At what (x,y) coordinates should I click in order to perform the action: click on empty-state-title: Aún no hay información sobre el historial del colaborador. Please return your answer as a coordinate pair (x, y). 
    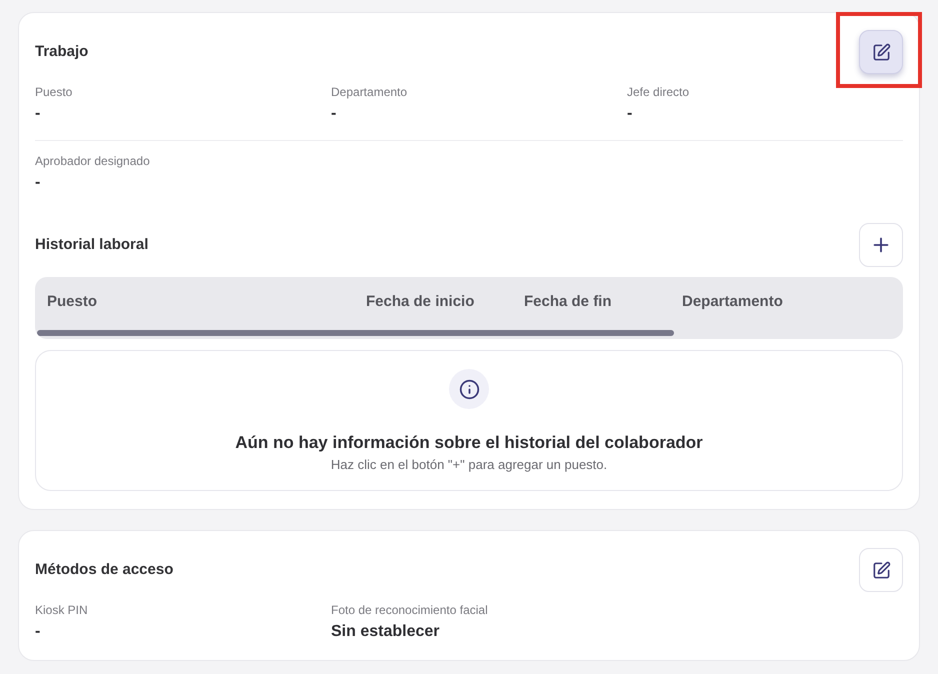
    Looking at the image, I should click on (469, 443).